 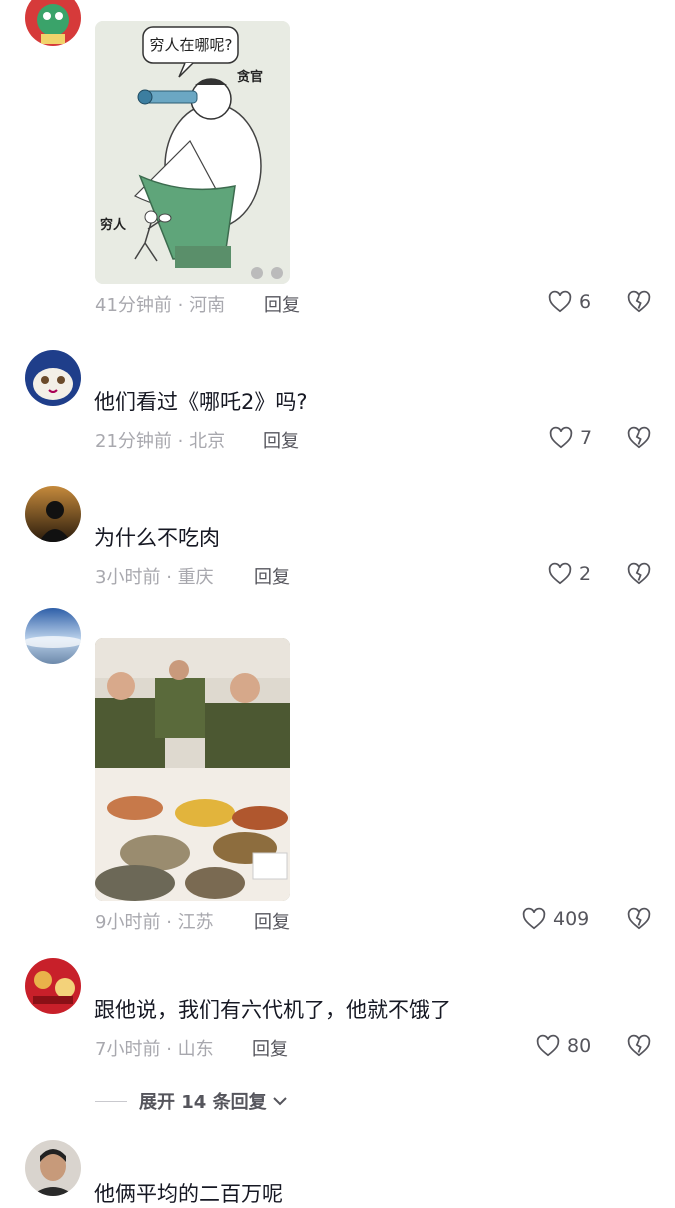 What do you see at coordinates (563, 1046) in the screenshot?
I see `like-button: 80` at bounding box center [563, 1046].